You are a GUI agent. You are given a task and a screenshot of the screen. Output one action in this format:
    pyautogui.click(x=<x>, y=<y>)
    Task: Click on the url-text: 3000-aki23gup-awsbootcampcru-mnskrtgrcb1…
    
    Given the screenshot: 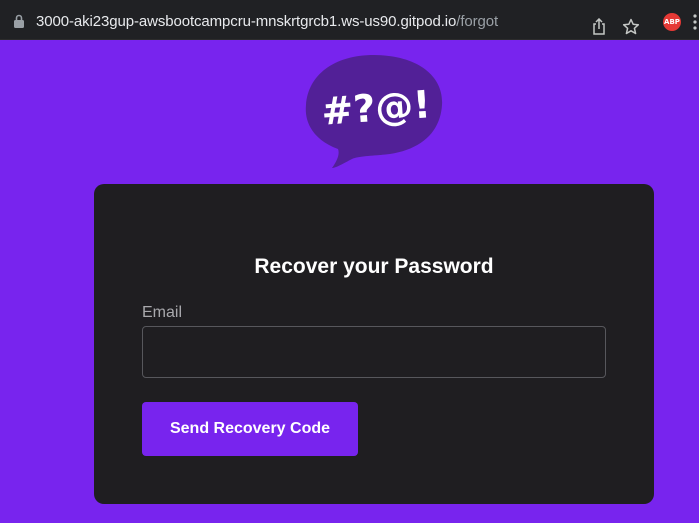 What is the action you would take?
    pyautogui.click(x=267, y=21)
    